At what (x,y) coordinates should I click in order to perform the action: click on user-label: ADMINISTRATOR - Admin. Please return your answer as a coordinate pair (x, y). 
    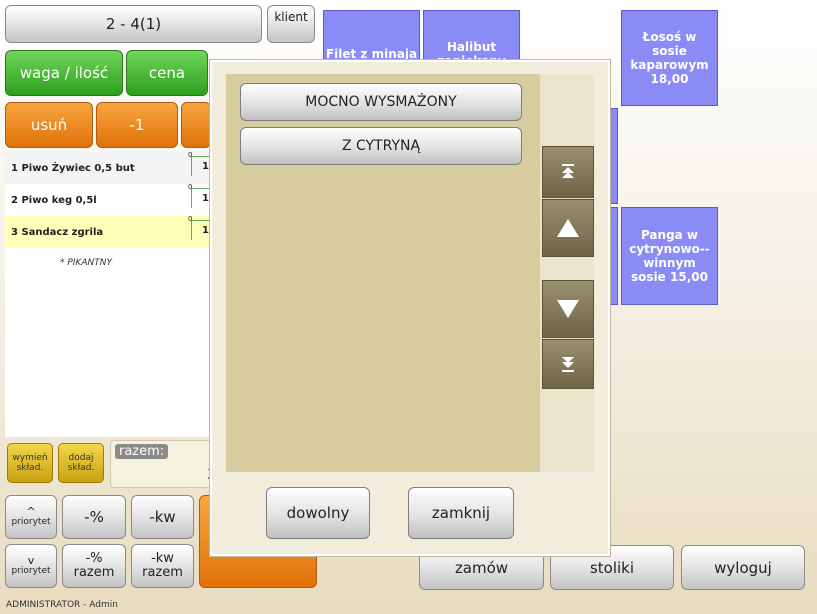
    Looking at the image, I should click on (62, 605).